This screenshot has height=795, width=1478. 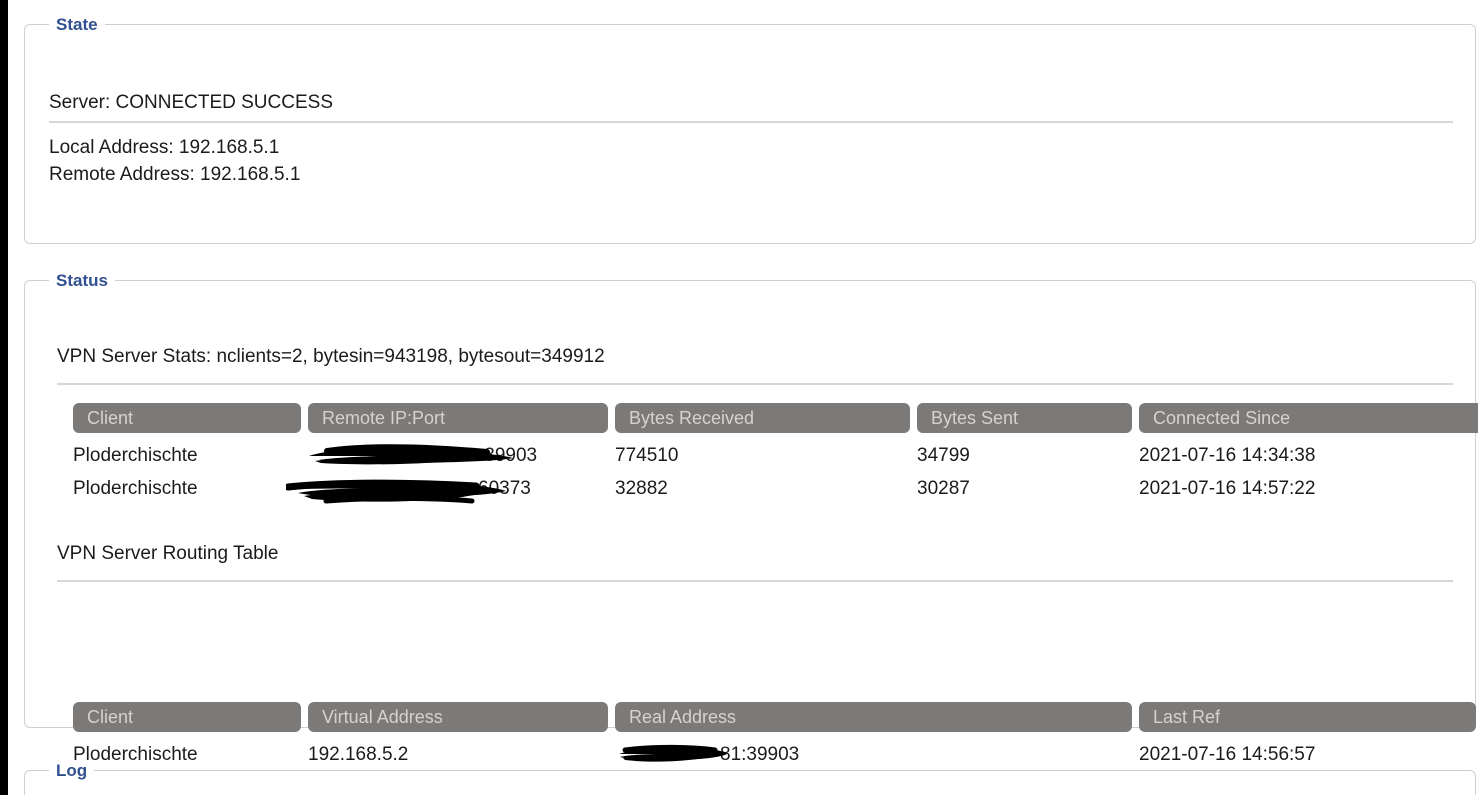 What do you see at coordinates (755, 581) in the screenshot?
I see `status-divider-bottom` at bounding box center [755, 581].